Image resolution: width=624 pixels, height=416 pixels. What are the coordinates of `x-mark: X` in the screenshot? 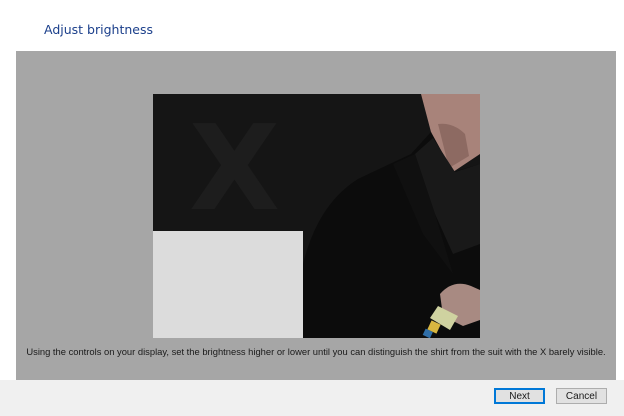 It's located at (234, 168).